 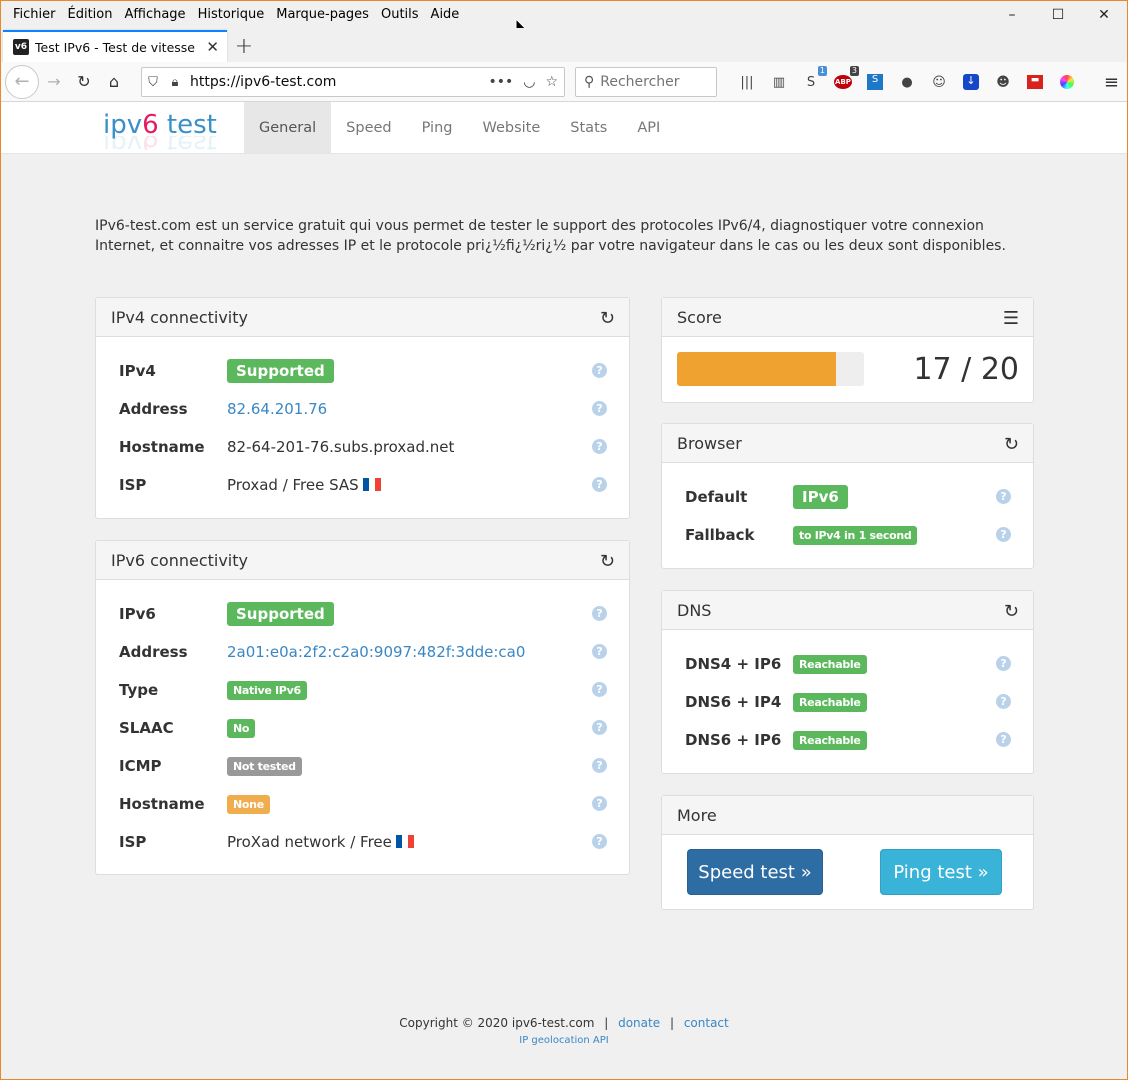 What do you see at coordinates (699, 317) in the screenshot?
I see `score-panel-title: Score` at bounding box center [699, 317].